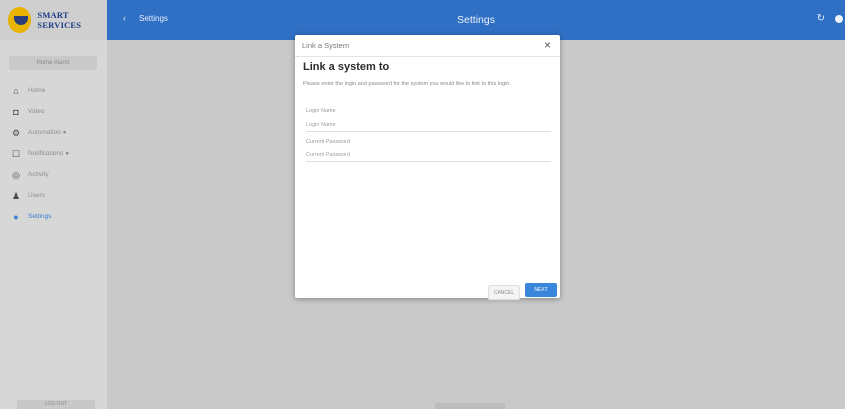  What do you see at coordinates (839, 19) in the screenshot?
I see `help-icon` at bounding box center [839, 19].